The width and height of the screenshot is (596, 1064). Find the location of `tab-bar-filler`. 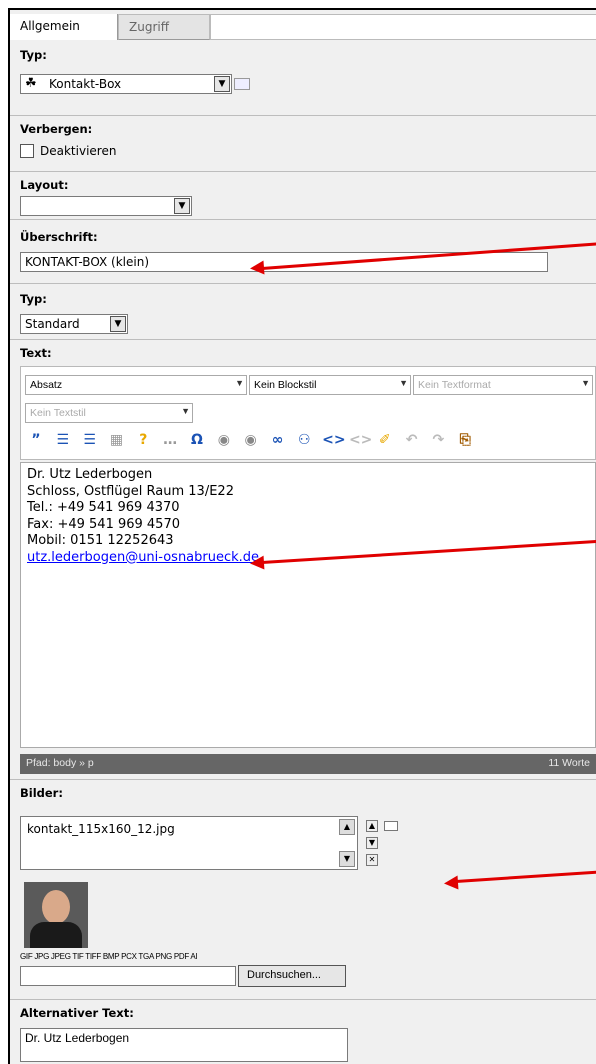

tab-bar-filler is located at coordinates (403, 27).